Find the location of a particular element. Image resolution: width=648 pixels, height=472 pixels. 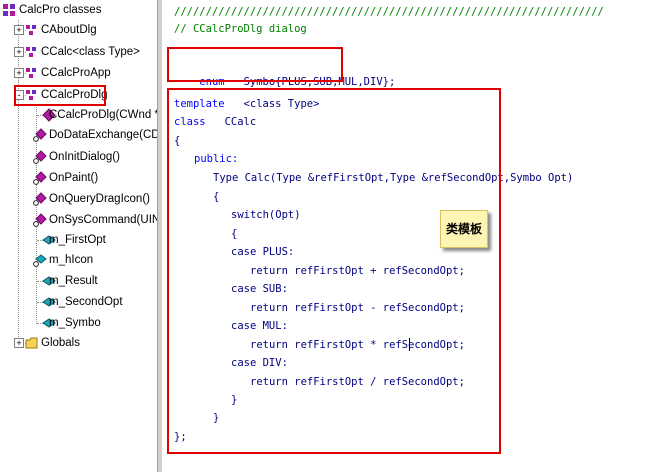

tree-member-label: m_FirstOpt is located at coordinates (77, 240).